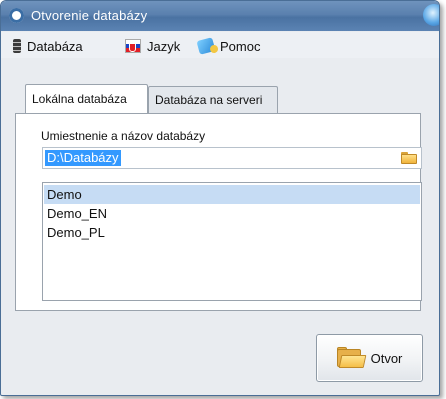  I want to click on location-label: Umiestnenie a názov databázy, so click(123, 136).